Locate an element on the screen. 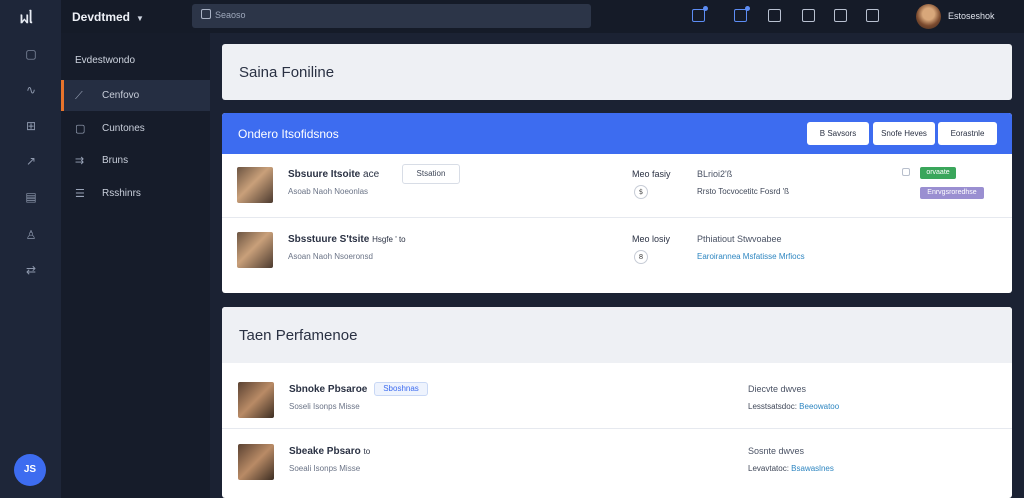  status-tag: Stsation is located at coordinates (431, 174).